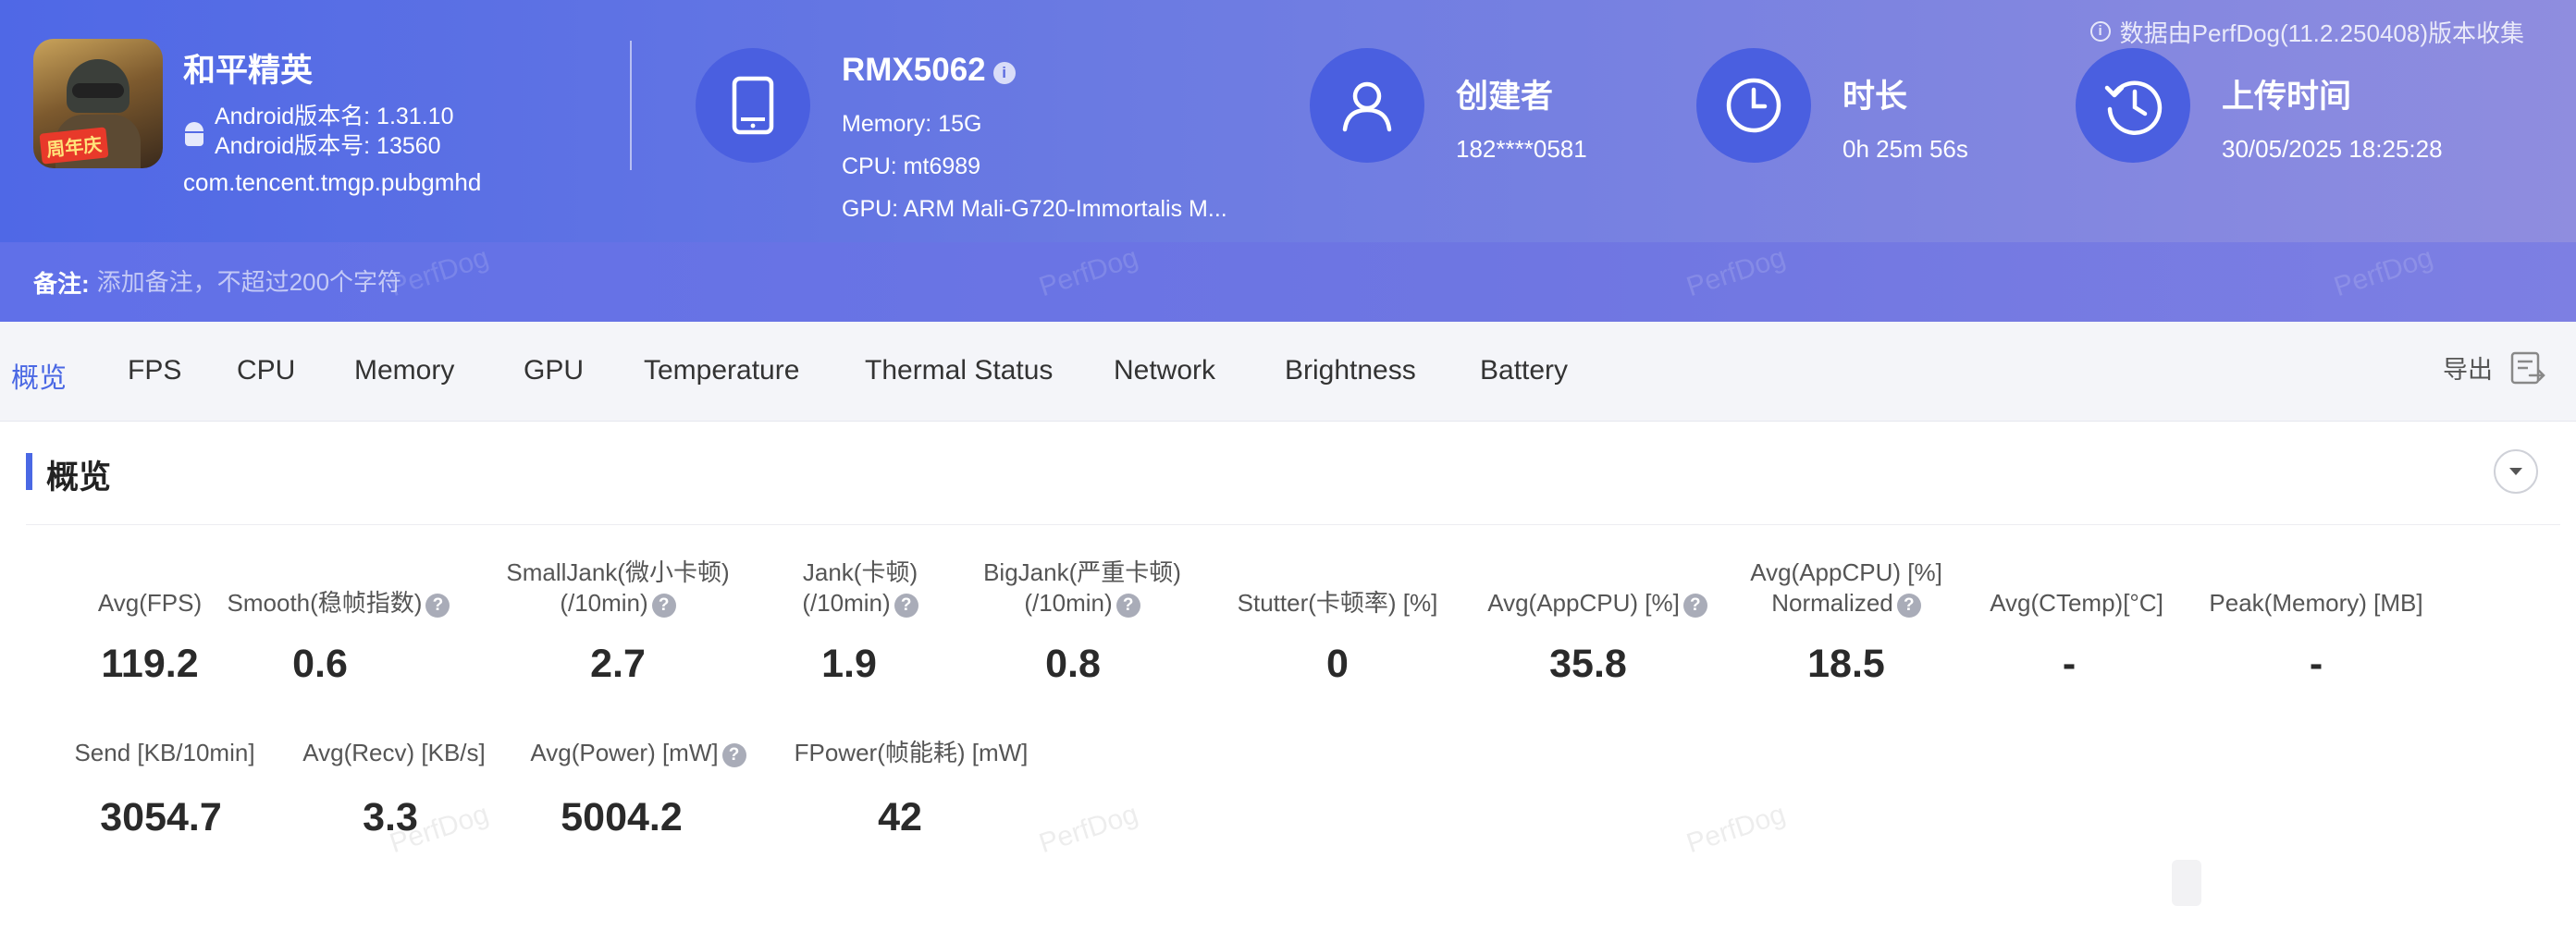 The image size is (2576, 931). What do you see at coordinates (631, 105) in the screenshot?
I see `header-divider` at bounding box center [631, 105].